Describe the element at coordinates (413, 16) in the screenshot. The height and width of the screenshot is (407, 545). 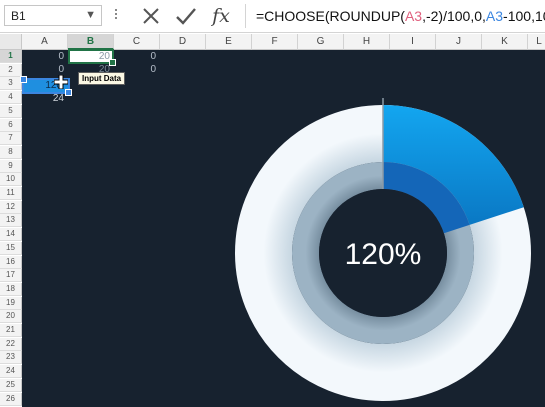
I see `formula-part-1: A3` at that location.